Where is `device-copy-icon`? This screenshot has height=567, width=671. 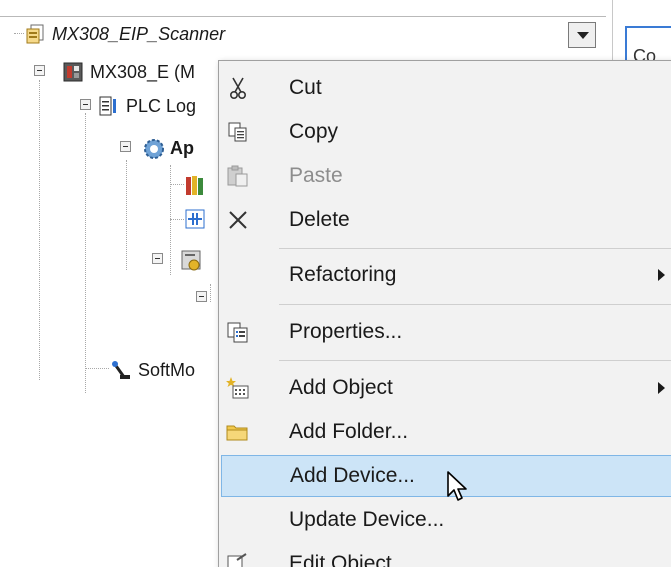 device-copy-icon is located at coordinates (35, 34).